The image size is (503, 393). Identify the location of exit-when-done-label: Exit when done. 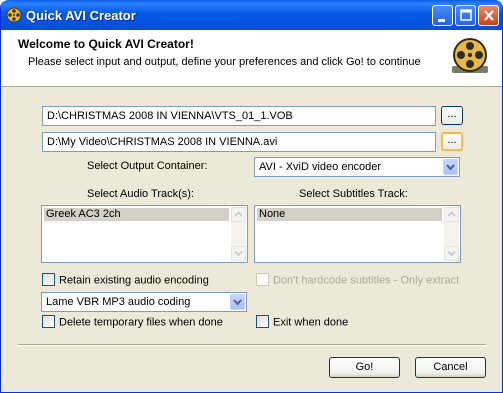
(311, 322).